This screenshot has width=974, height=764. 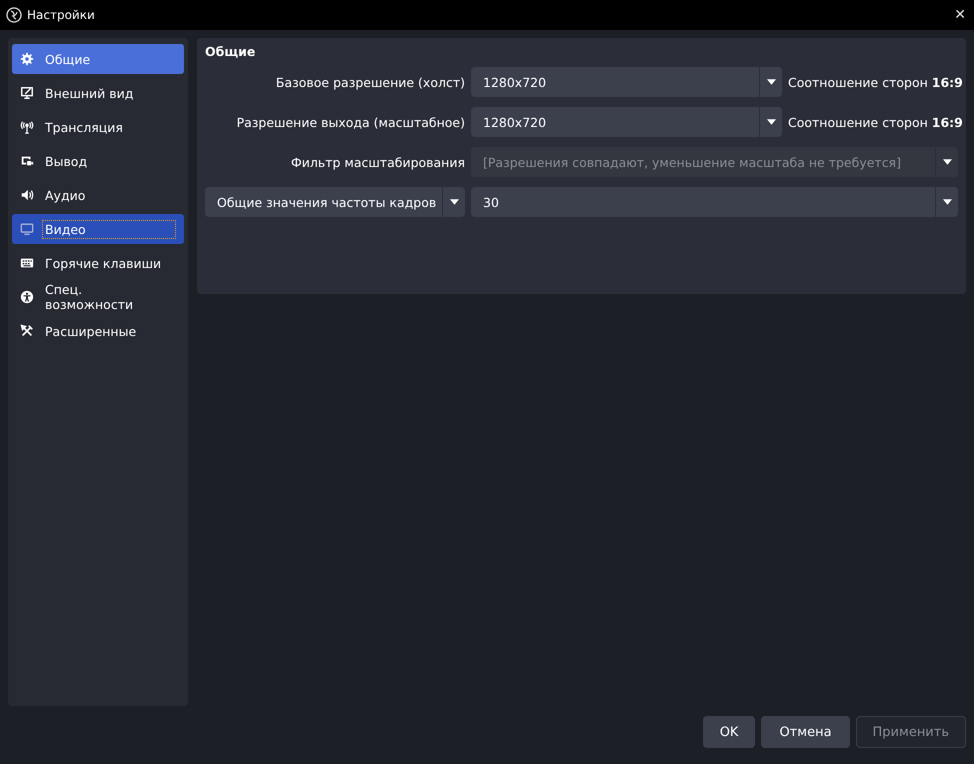 What do you see at coordinates (27, 195) in the screenshot?
I see `speaker-icon` at bounding box center [27, 195].